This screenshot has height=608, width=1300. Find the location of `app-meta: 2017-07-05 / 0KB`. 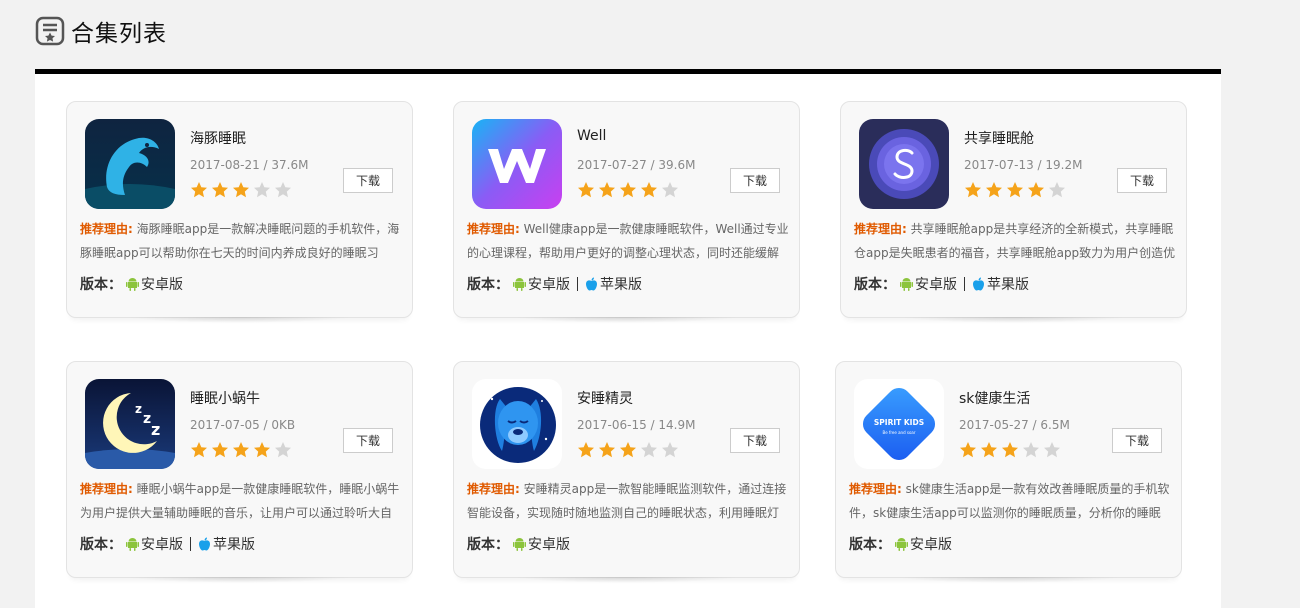

app-meta: 2017-07-05 / 0KB is located at coordinates (243, 425).